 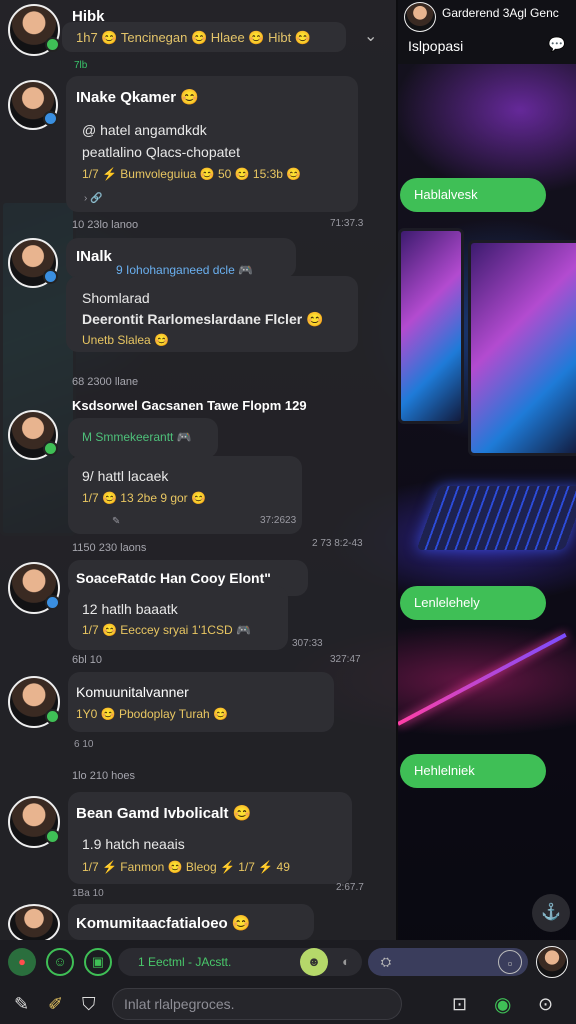 I want to click on reply-pill: Hehlelniek, so click(x=473, y=771).